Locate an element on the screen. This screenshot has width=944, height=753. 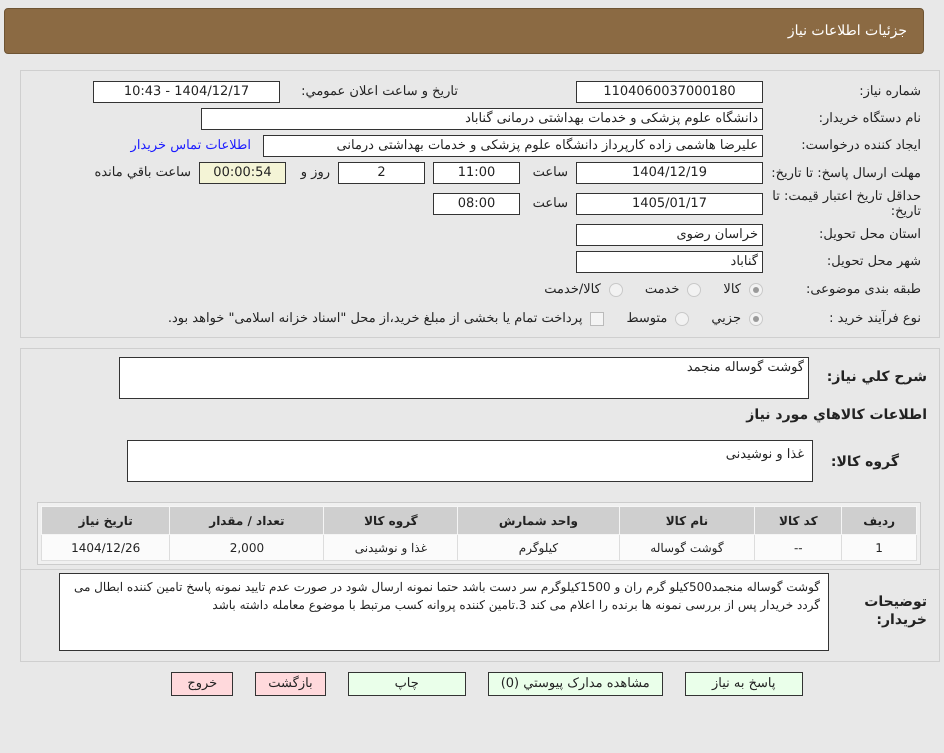
checkbox is located at coordinates (597, 319).